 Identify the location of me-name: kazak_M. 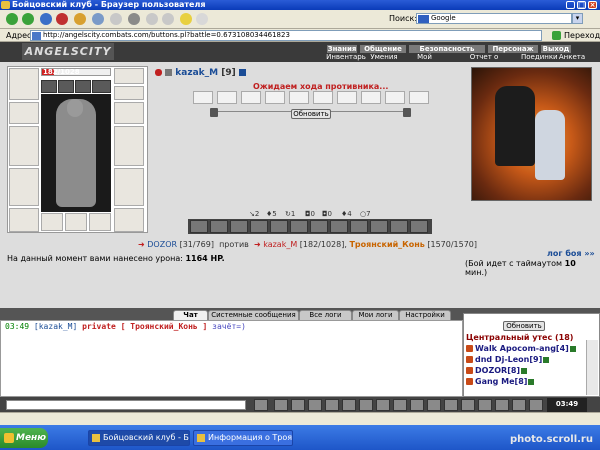
(280, 244).